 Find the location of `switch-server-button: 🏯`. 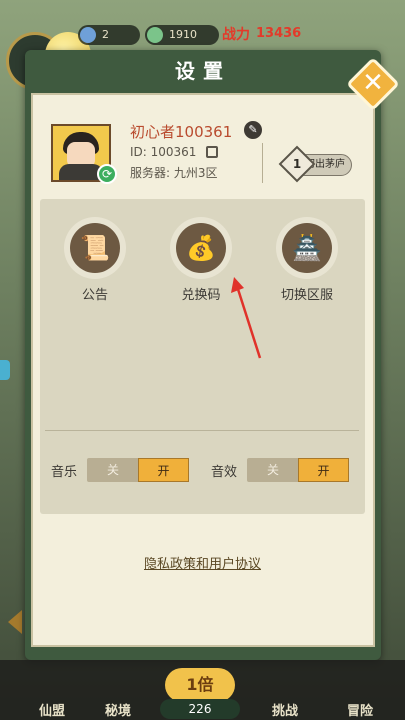

switch-server-button: 🏯 is located at coordinates (307, 248).